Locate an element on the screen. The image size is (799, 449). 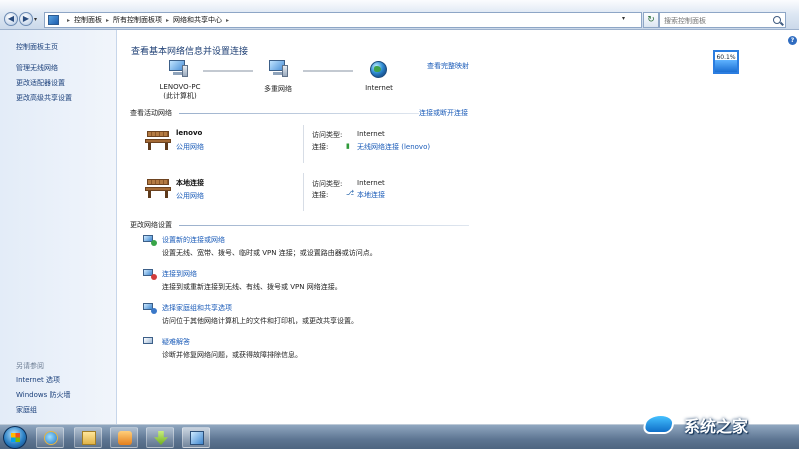
address-bar: ▸ 控制面板 ▸ 所有控制面板项 ▸ 网络和共享中心 ▸ ▾ is located at coordinates (343, 20).